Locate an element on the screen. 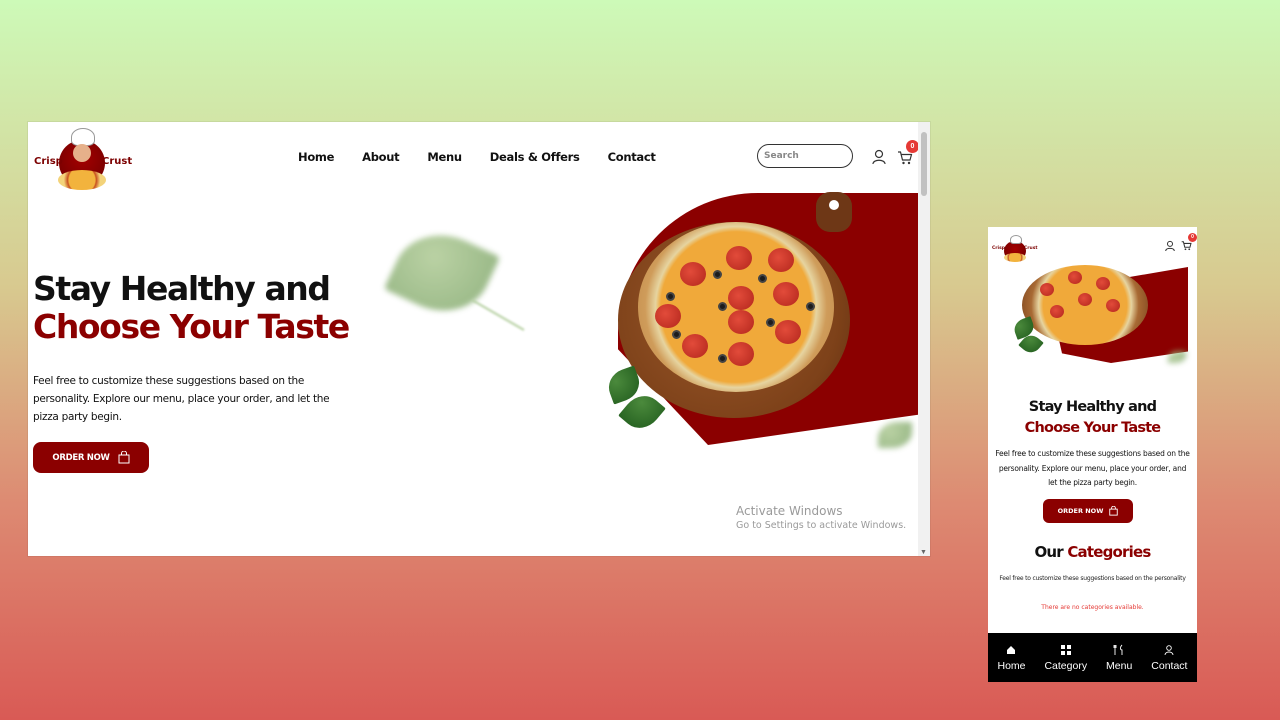 This screenshot has width=1280, height=720. order-now-button: ORDER NOW is located at coordinates (91, 457).